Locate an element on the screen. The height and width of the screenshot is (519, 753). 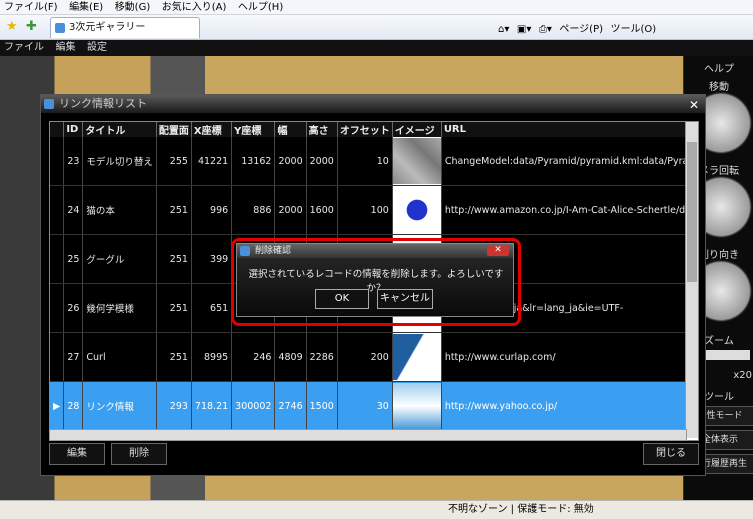
add-favorite-icon: ✚ is located at coordinates (31, 26).